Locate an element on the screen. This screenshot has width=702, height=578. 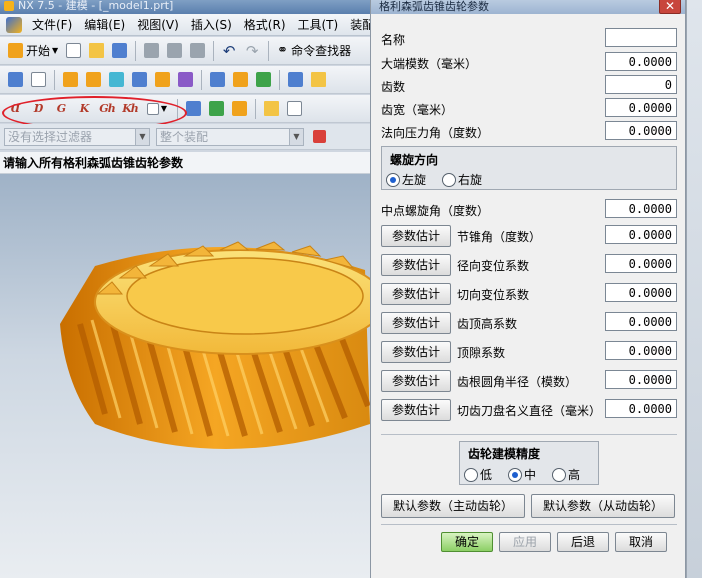
cut-icon is located at coordinates (151, 50).